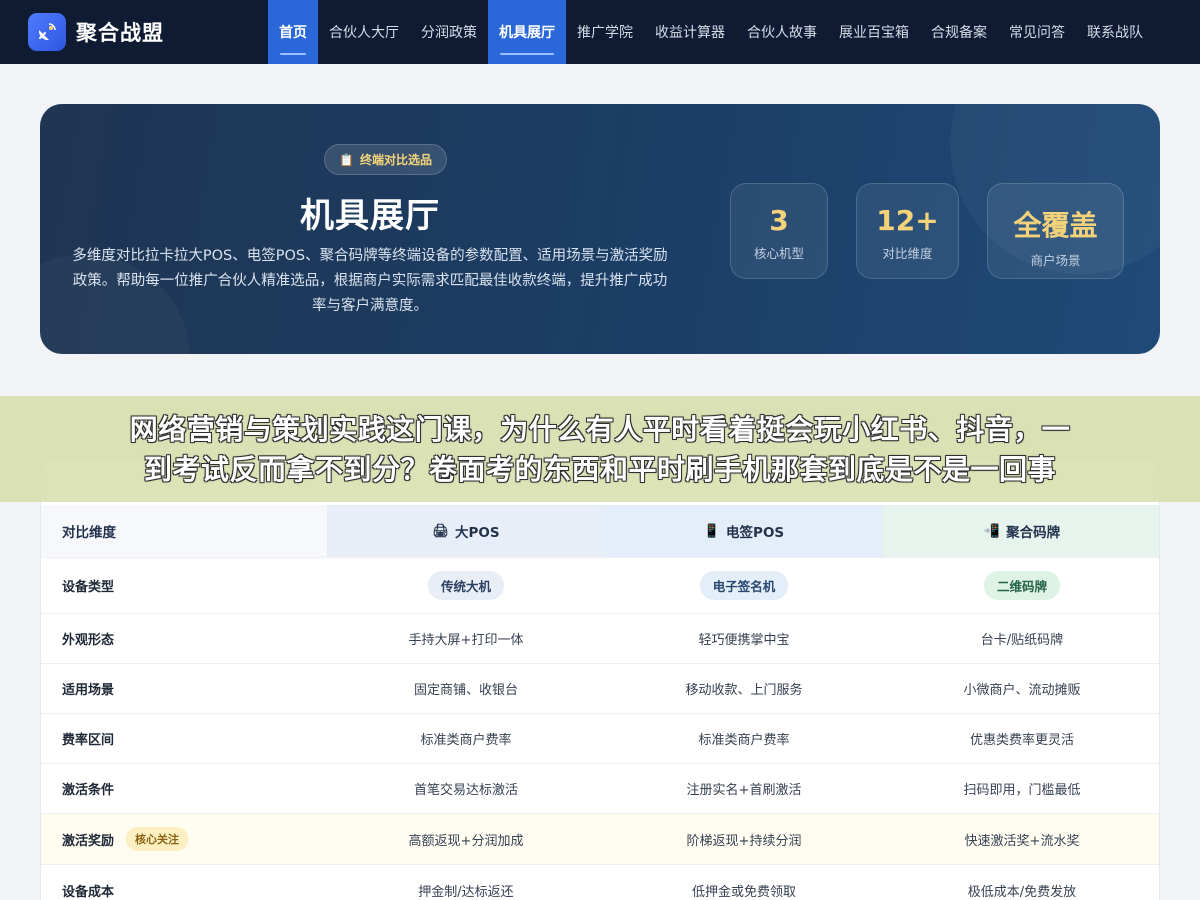  Describe the element at coordinates (600, 839) in the screenshot. I see `table-row-highlighted: 激活奖励 核心关注 高额返现+分润加成 阶梯返现+持续分润 快速激活奖+流水奖` at that location.